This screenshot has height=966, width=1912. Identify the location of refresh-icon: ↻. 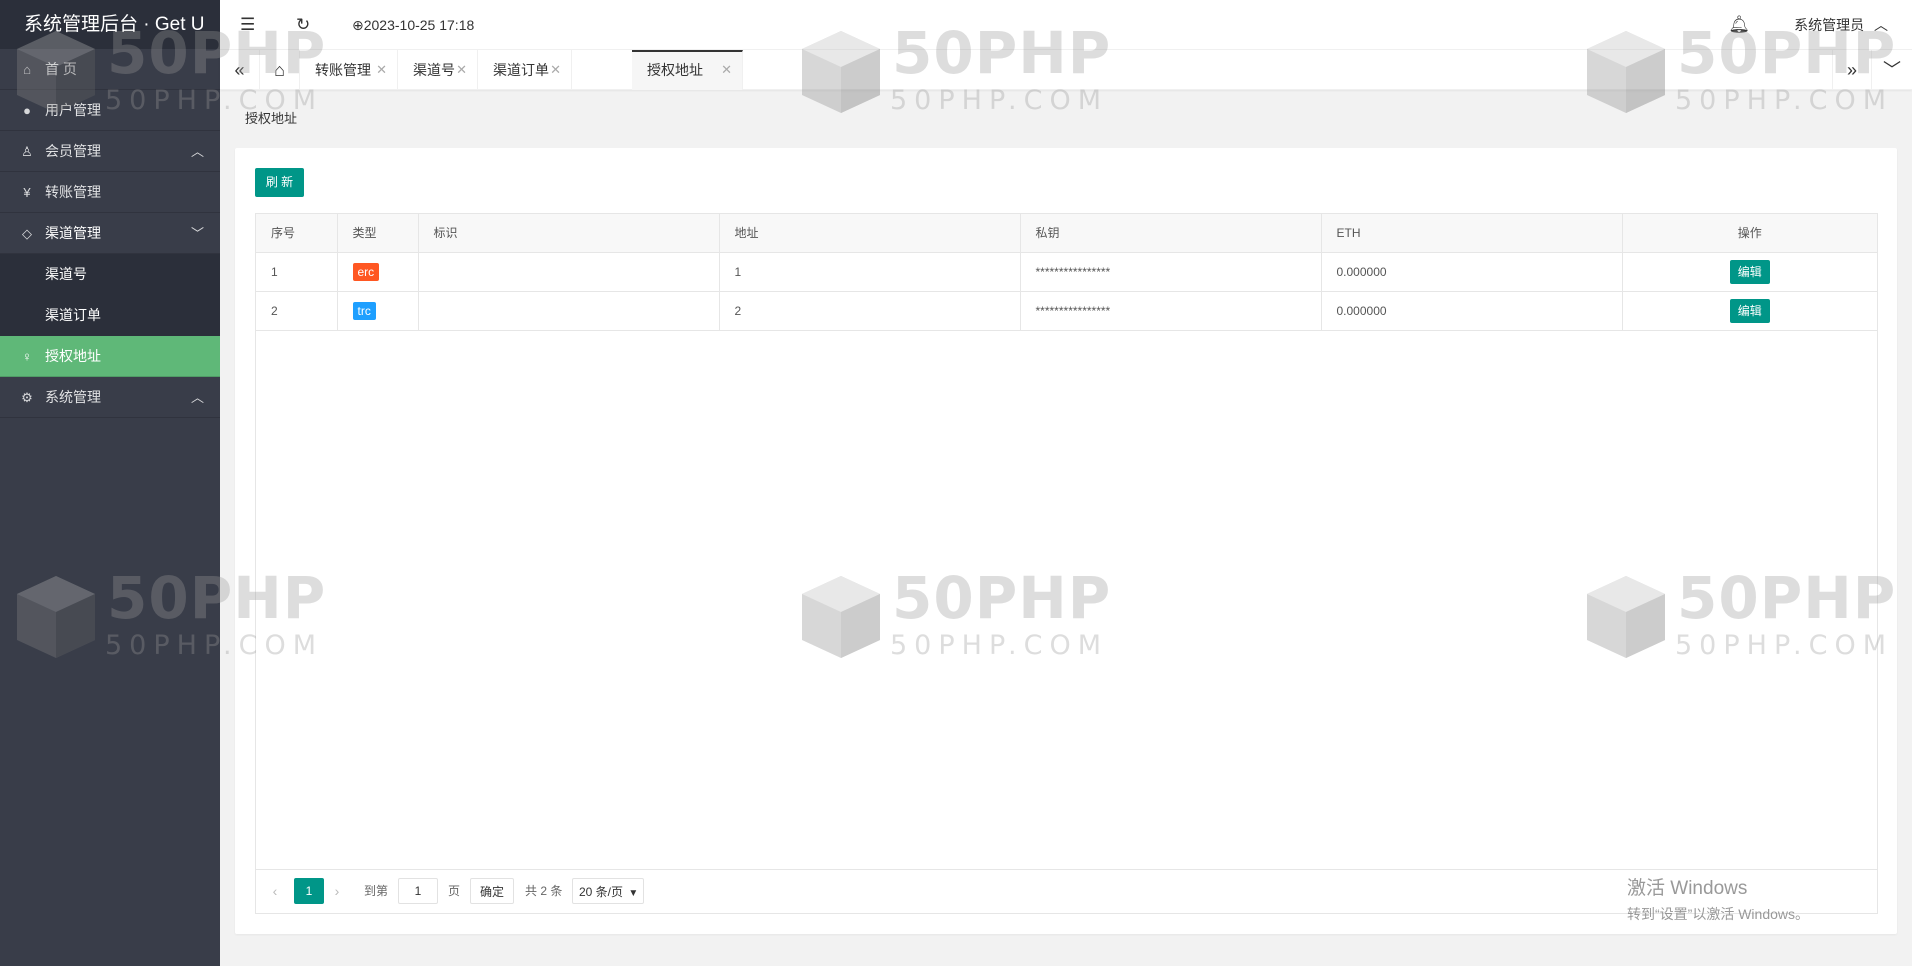
(303, 25).